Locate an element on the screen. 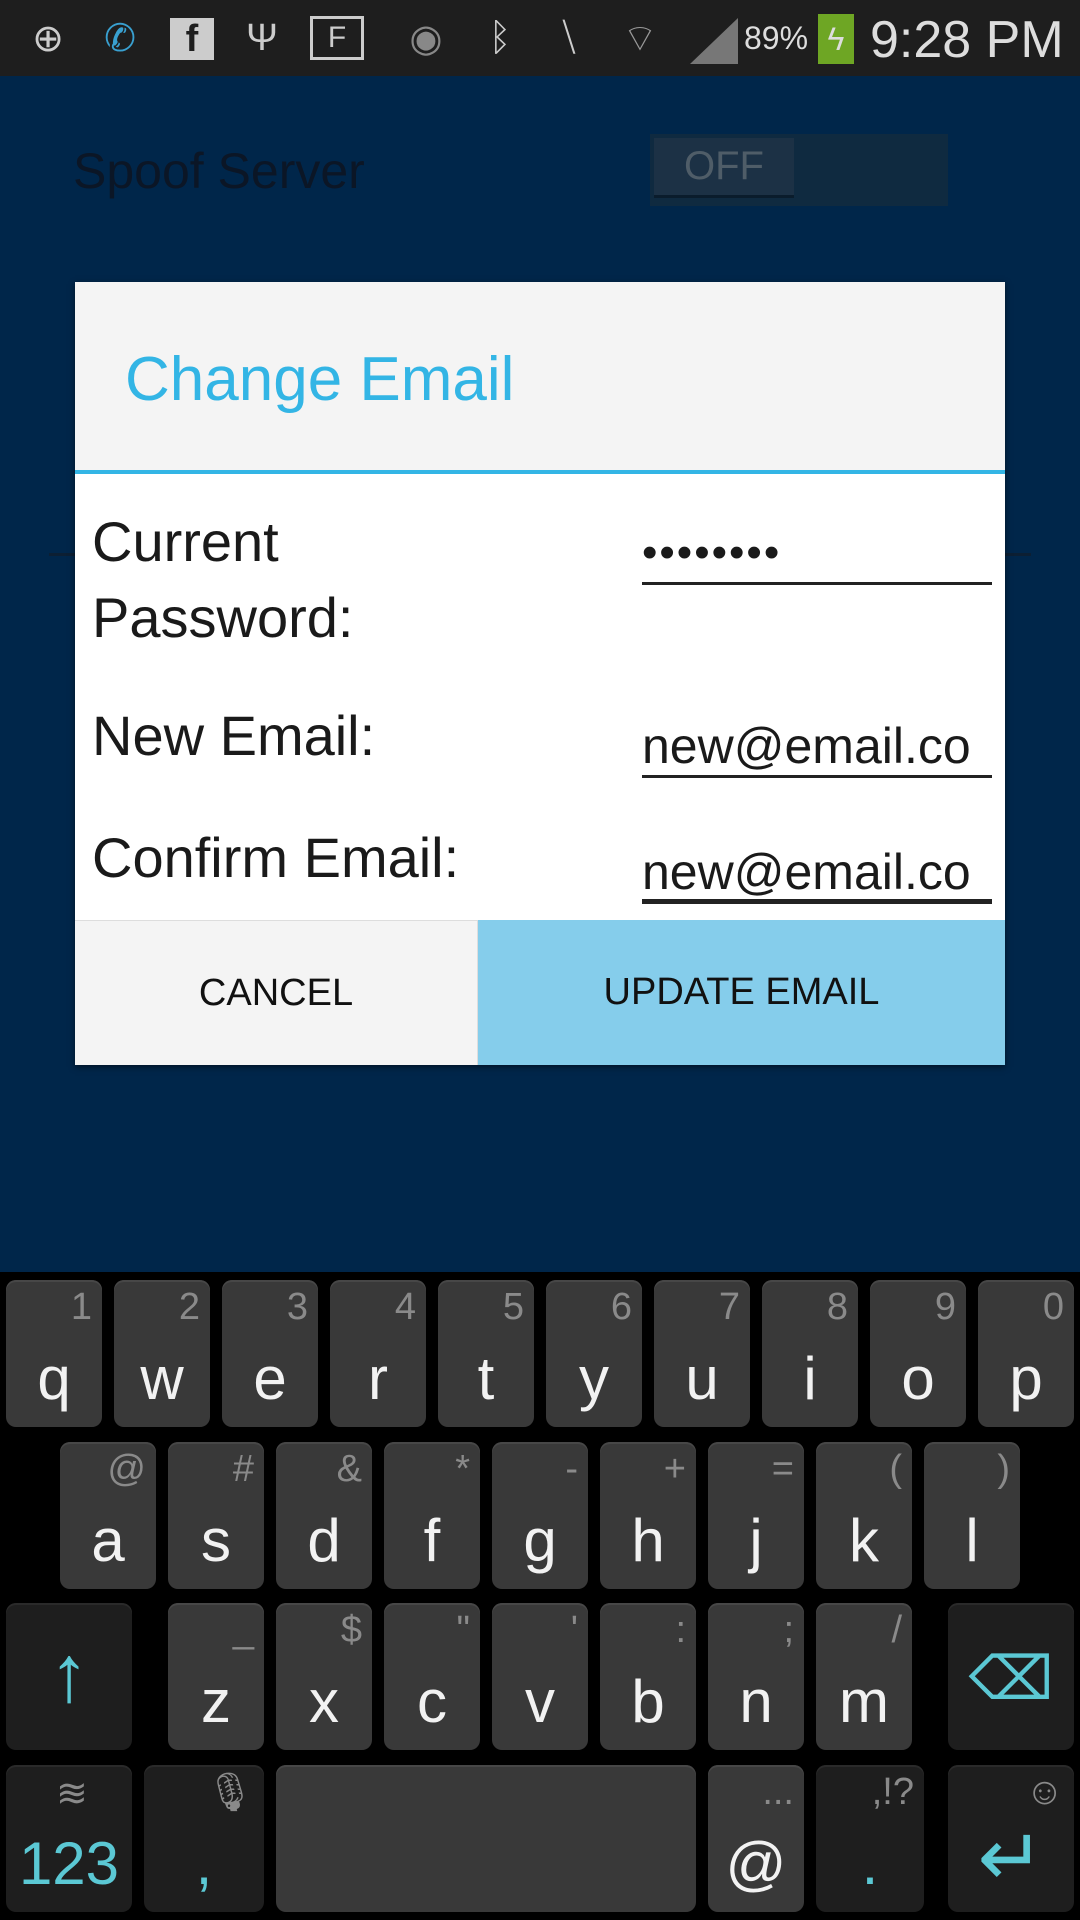 The width and height of the screenshot is (1080, 1920). key-hint: 7 is located at coordinates (729, 1307).